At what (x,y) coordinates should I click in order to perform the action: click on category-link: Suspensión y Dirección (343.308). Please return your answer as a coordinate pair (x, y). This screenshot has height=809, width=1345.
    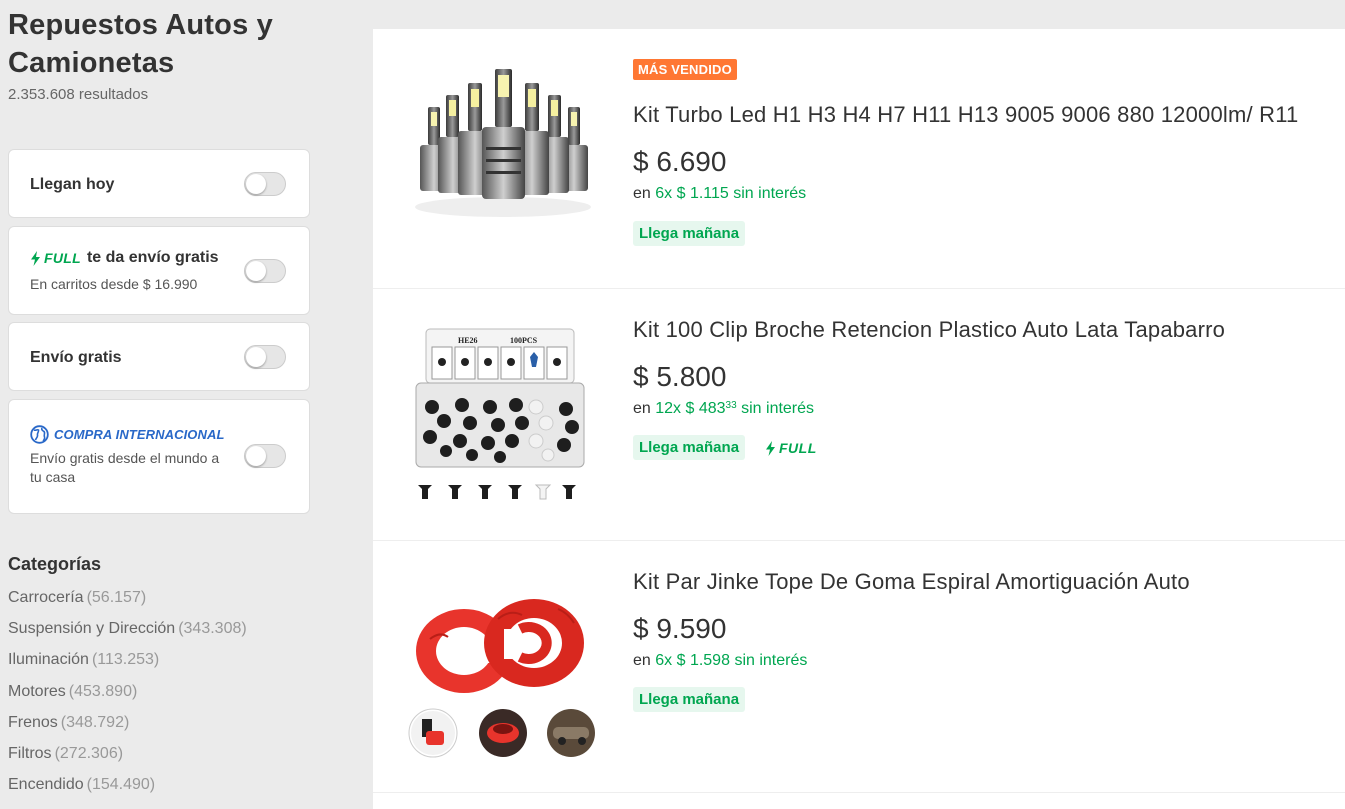
    Looking at the image, I should click on (127, 635).